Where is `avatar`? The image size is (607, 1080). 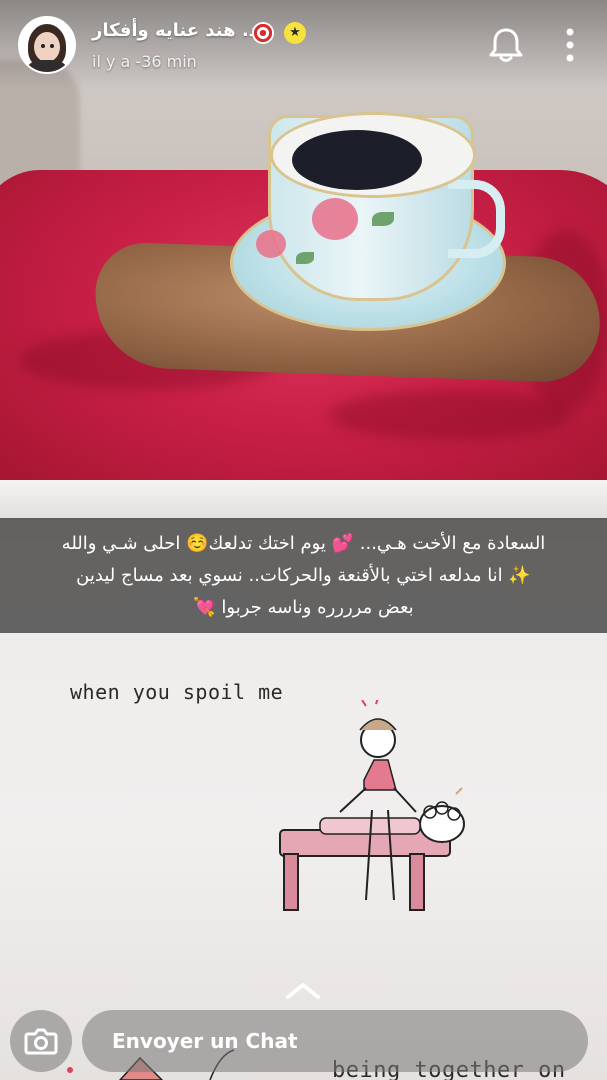 avatar is located at coordinates (47, 45).